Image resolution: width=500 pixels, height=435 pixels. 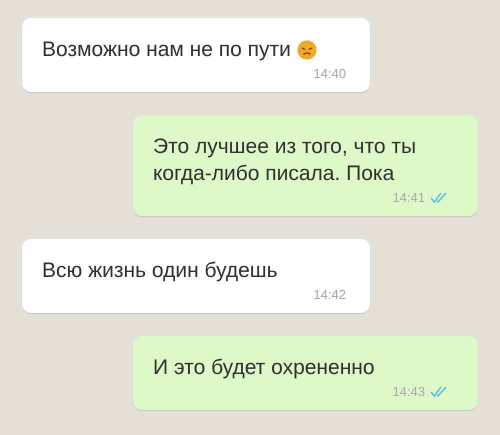 What do you see at coordinates (160, 271) in the screenshot?
I see `message-text: Всю жизнь один будешь` at bounding box center [160, 271].